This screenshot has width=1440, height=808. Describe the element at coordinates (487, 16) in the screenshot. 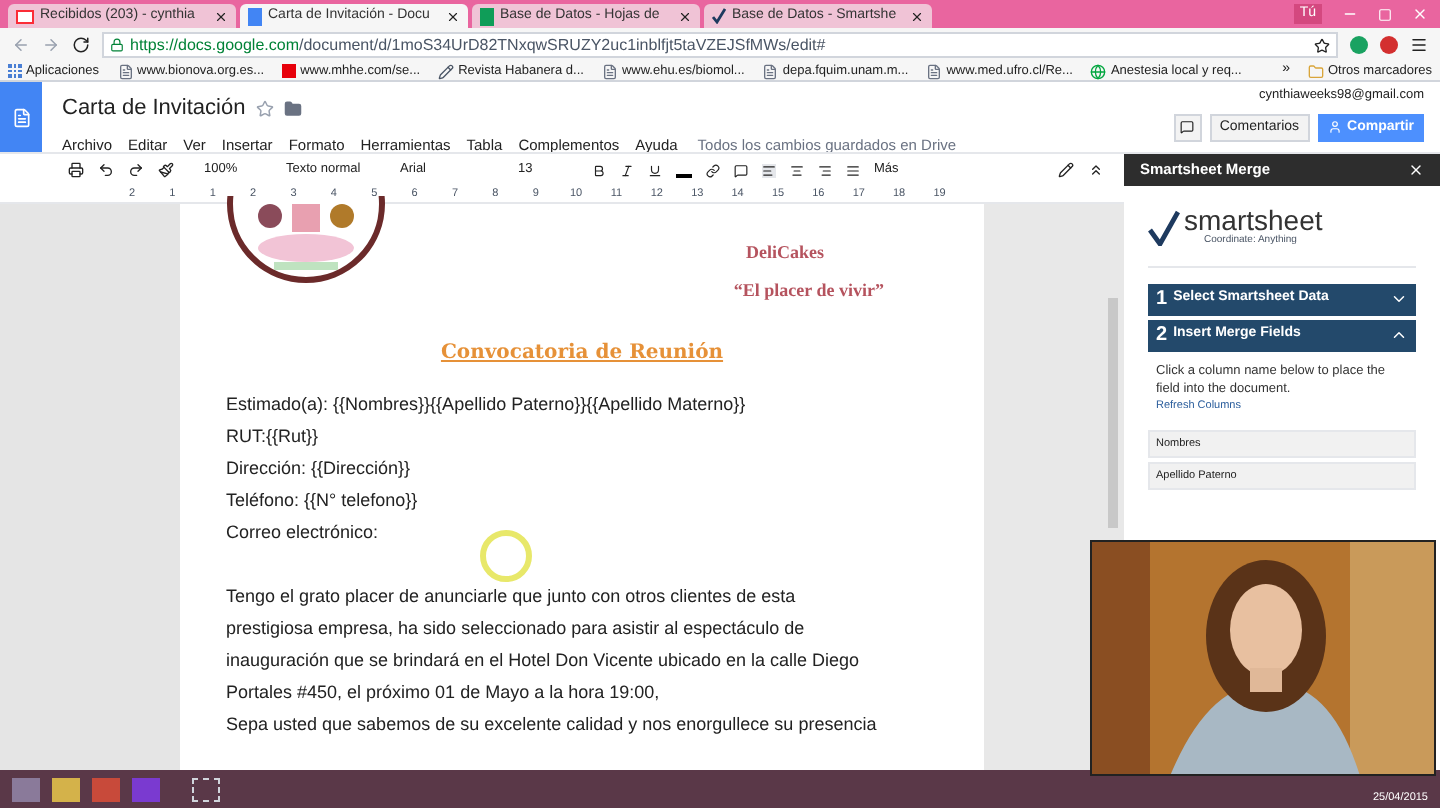

I see `spreadsheet-icon` at that location.